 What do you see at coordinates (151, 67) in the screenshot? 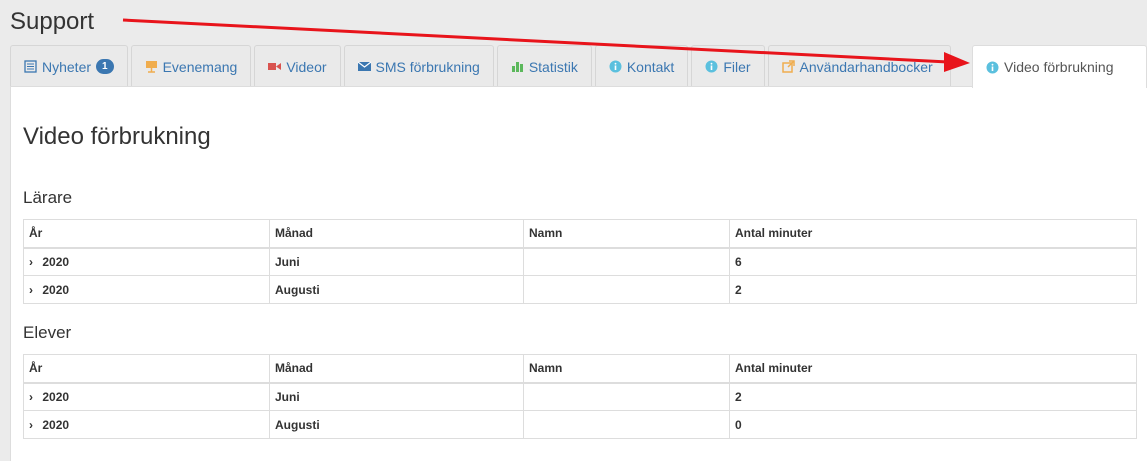
I see `easel-icon` at bounding box center [151, 67].